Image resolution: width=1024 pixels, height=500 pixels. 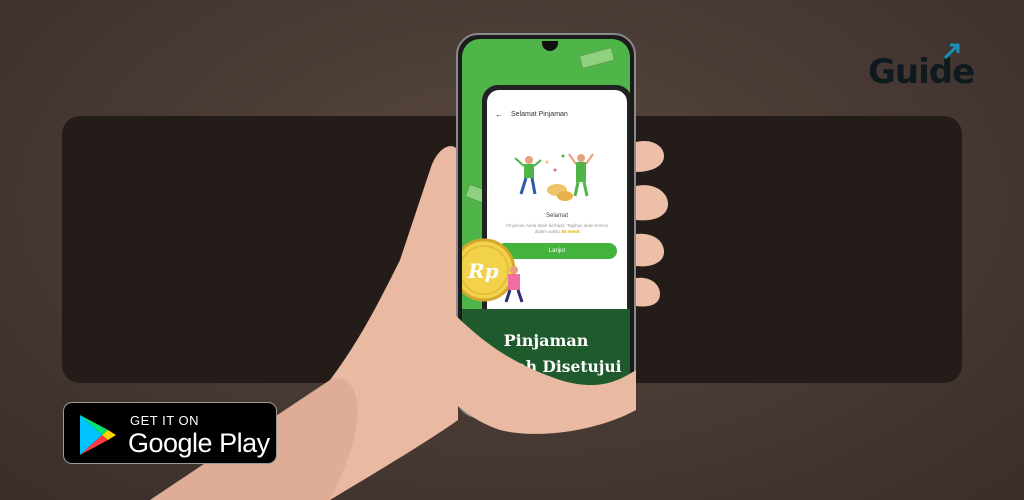 What do you see at coordinates (554, 177) in the screenshot?
I see `celebration-illustration` at bounding box center [554, 177].